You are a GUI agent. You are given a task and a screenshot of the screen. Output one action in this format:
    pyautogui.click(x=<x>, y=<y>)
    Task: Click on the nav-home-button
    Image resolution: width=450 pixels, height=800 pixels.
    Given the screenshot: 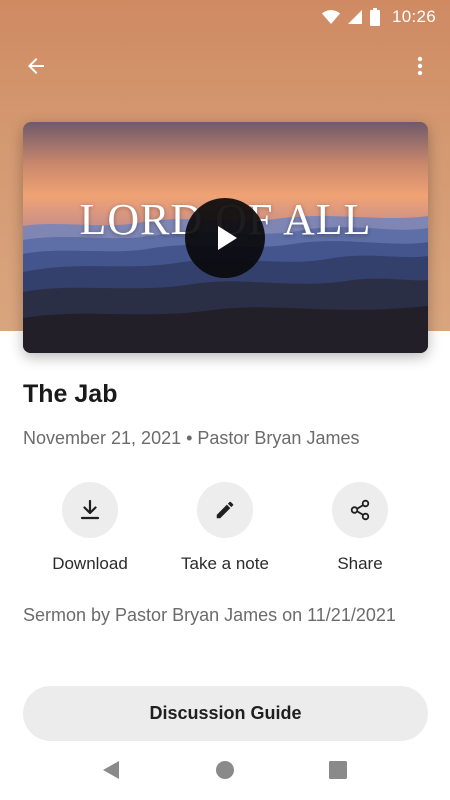 What is the action you would take?
    pyautogui.click(x=225, y=770)
    